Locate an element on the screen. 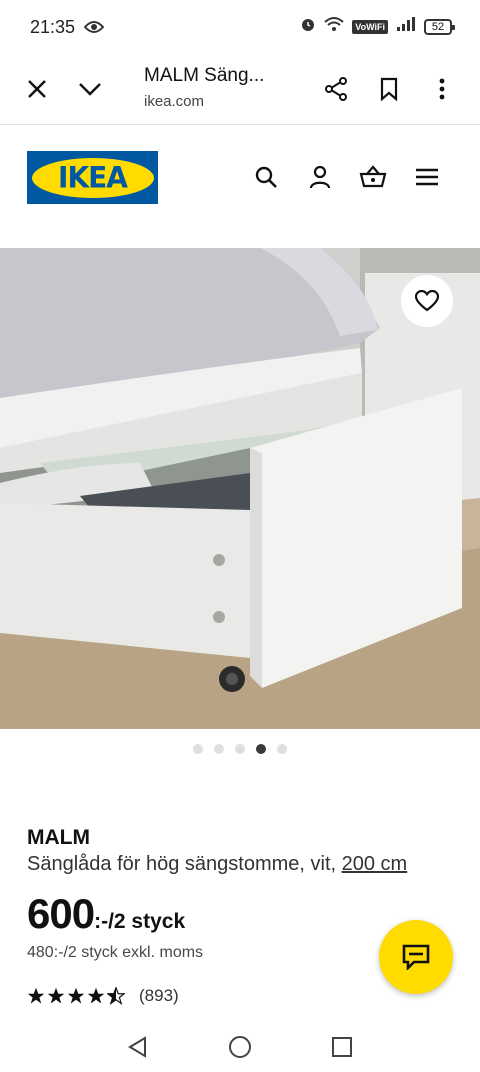  cart-button is located at coordinates (373, 177).